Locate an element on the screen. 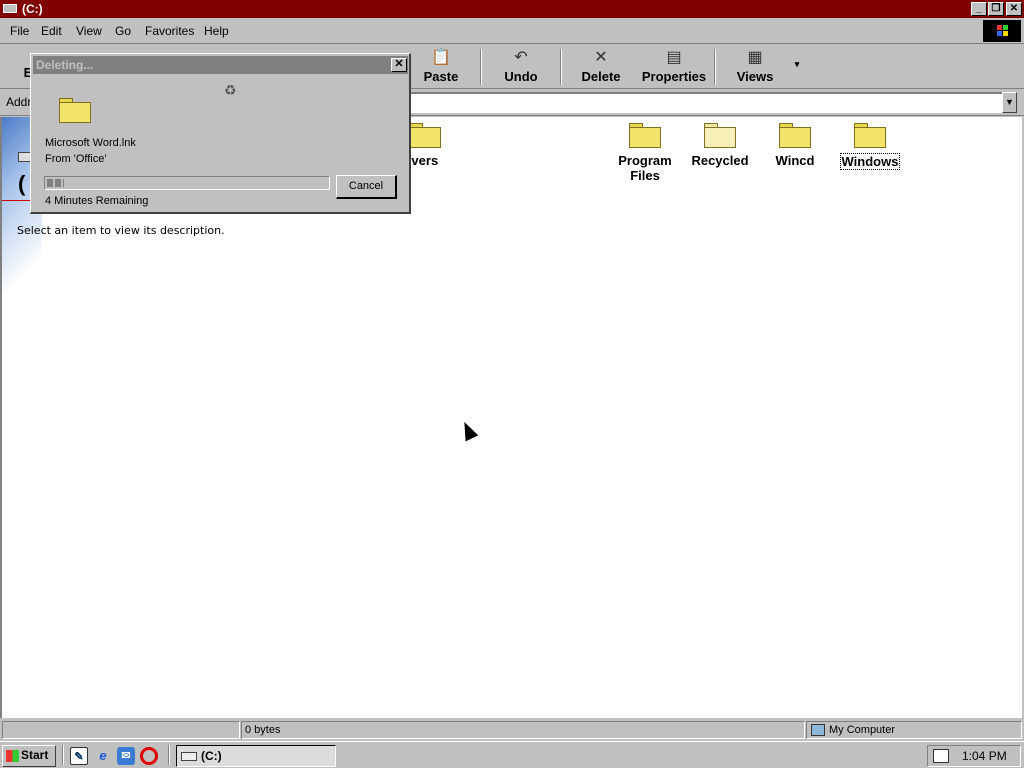 The width and height of the screenshot is (1024, 768). paste-label: Paste is located at coordinates (441, 76).